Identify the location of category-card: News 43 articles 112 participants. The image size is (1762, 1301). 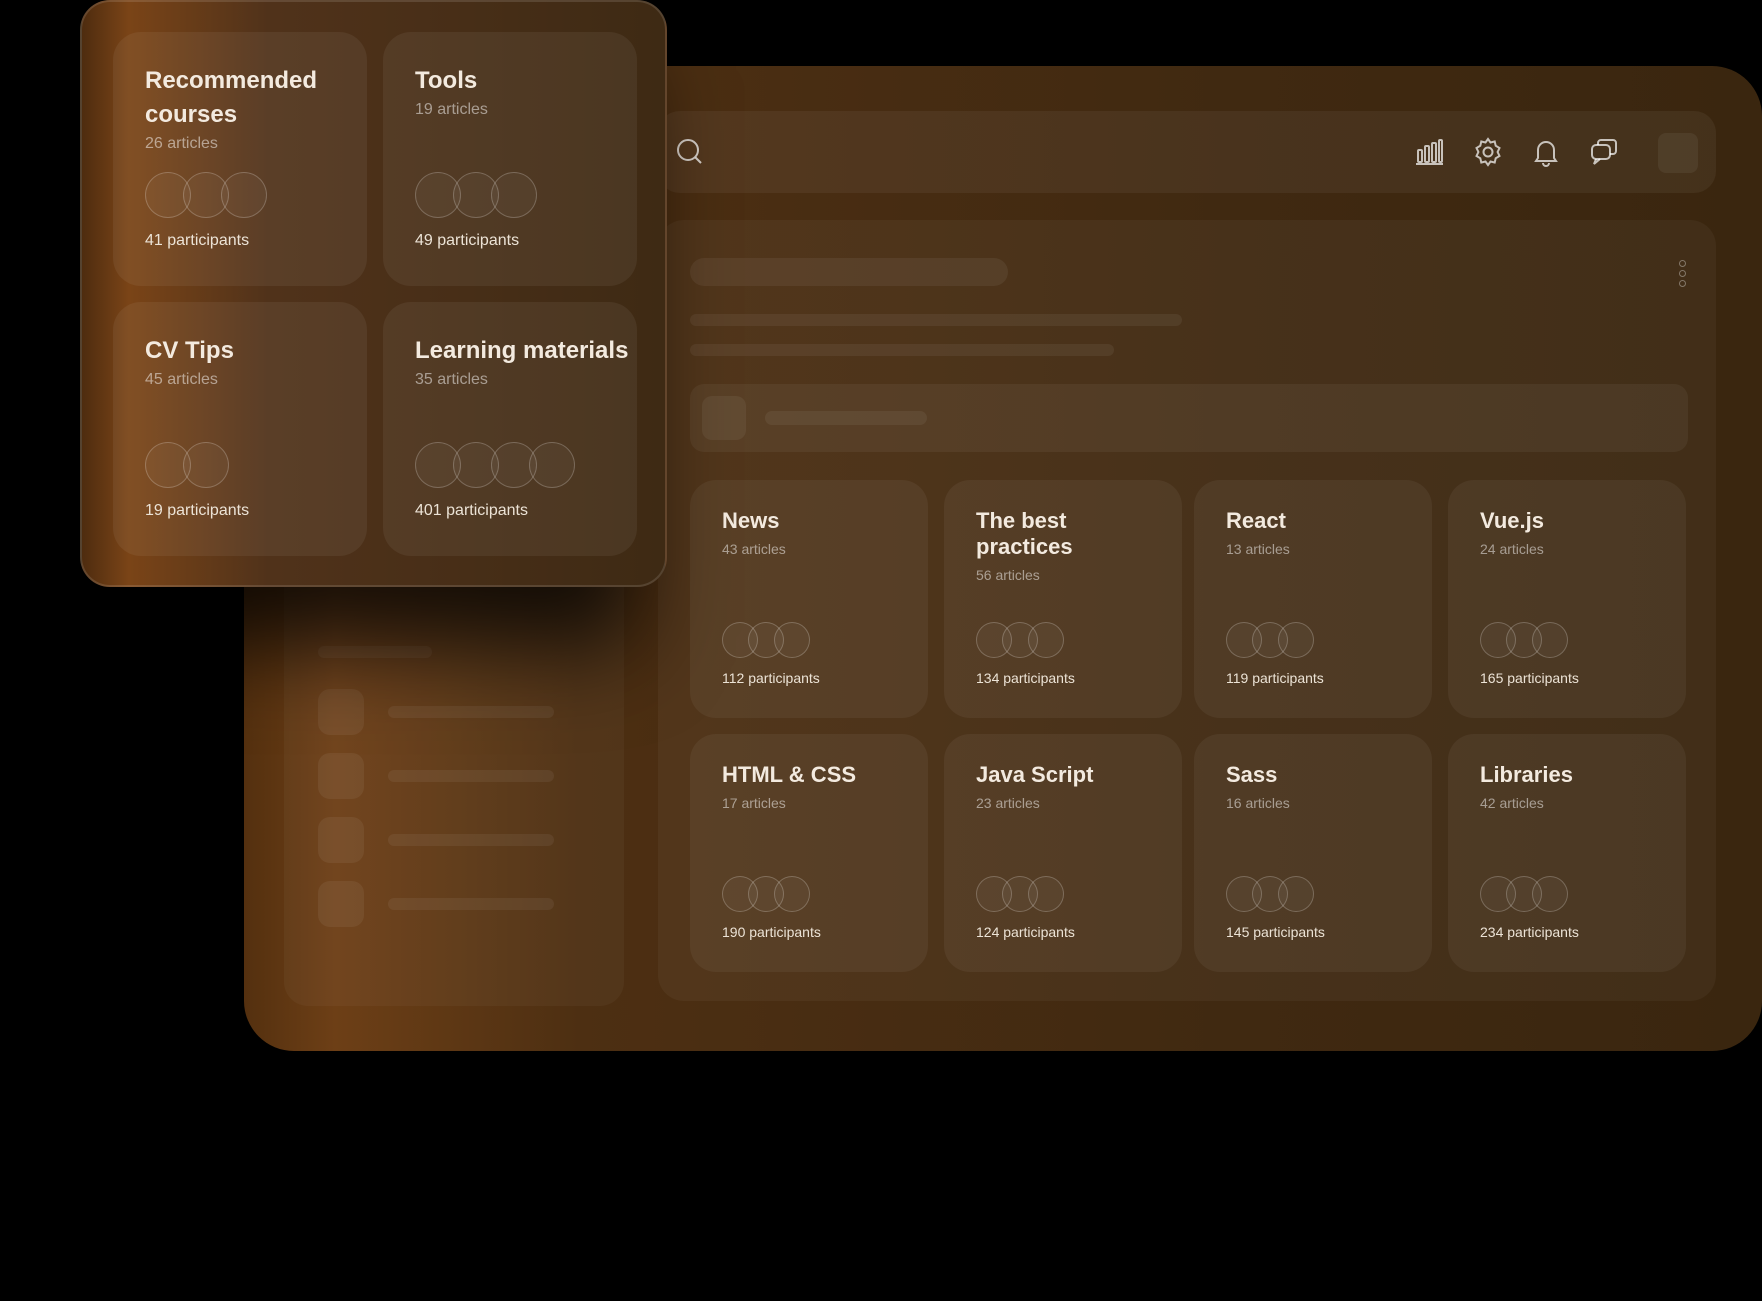
(809, 599).